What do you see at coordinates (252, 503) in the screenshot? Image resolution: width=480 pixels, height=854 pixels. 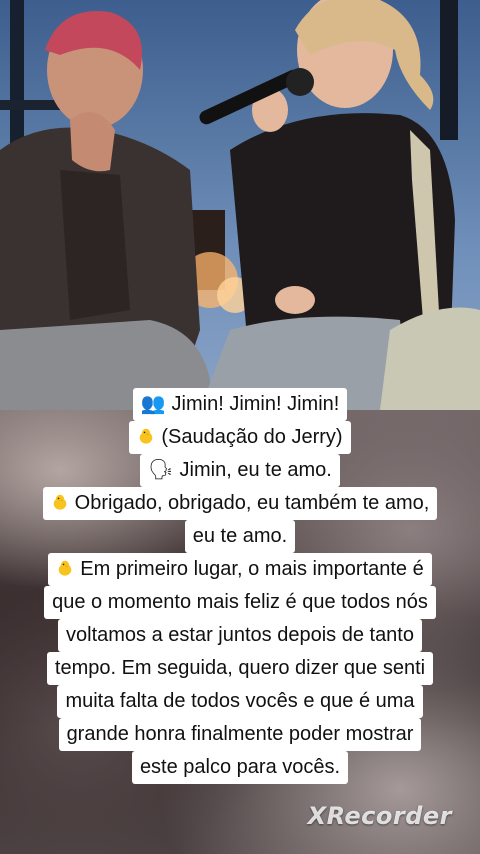 I see `caption-text: Obrigado, obrigado, eu também te amo,` at bounding box center [252, 503].